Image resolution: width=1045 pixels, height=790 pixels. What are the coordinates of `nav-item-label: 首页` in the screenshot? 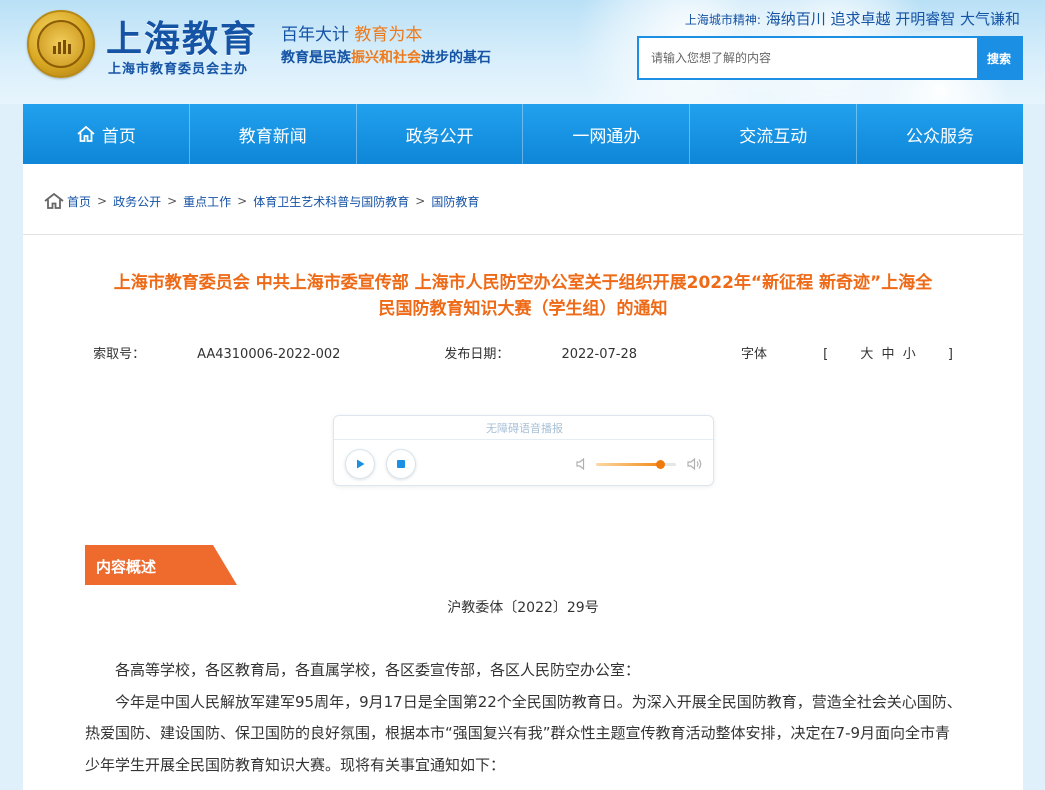 It's located at (118, 136).